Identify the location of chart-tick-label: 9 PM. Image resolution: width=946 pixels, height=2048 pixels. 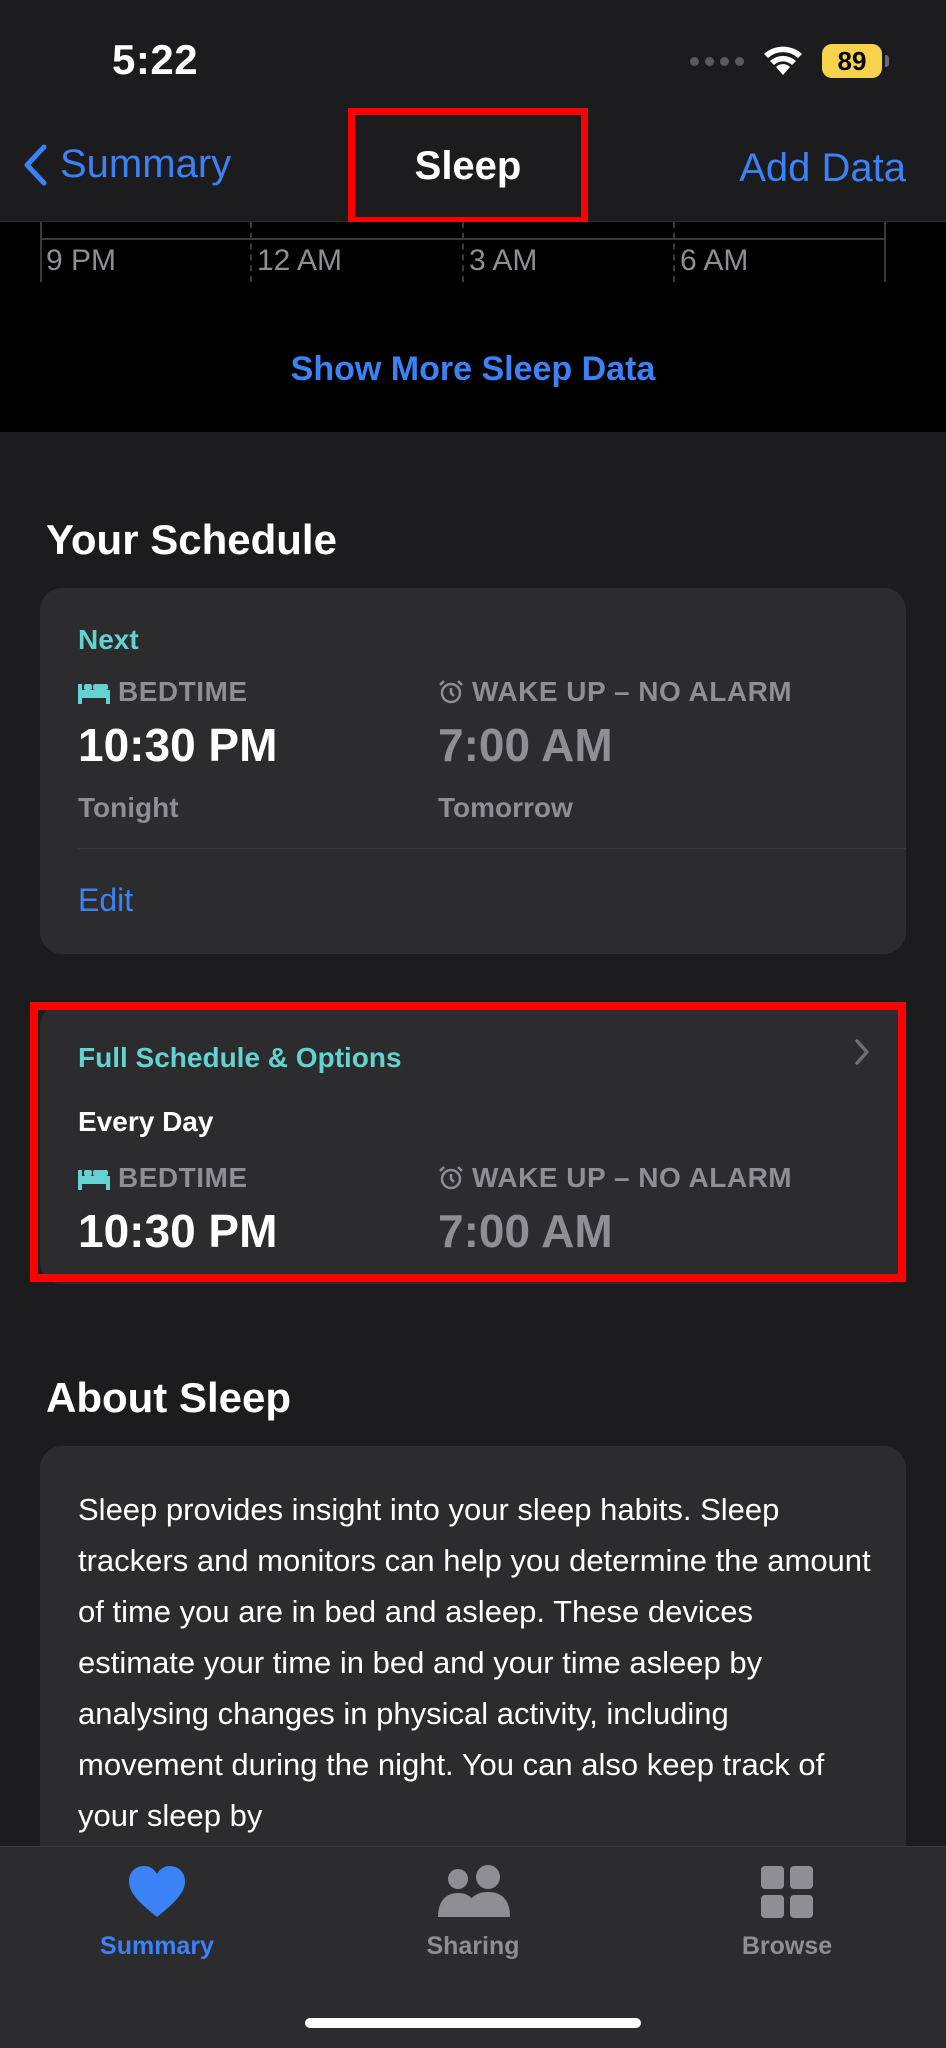
(81, 260).